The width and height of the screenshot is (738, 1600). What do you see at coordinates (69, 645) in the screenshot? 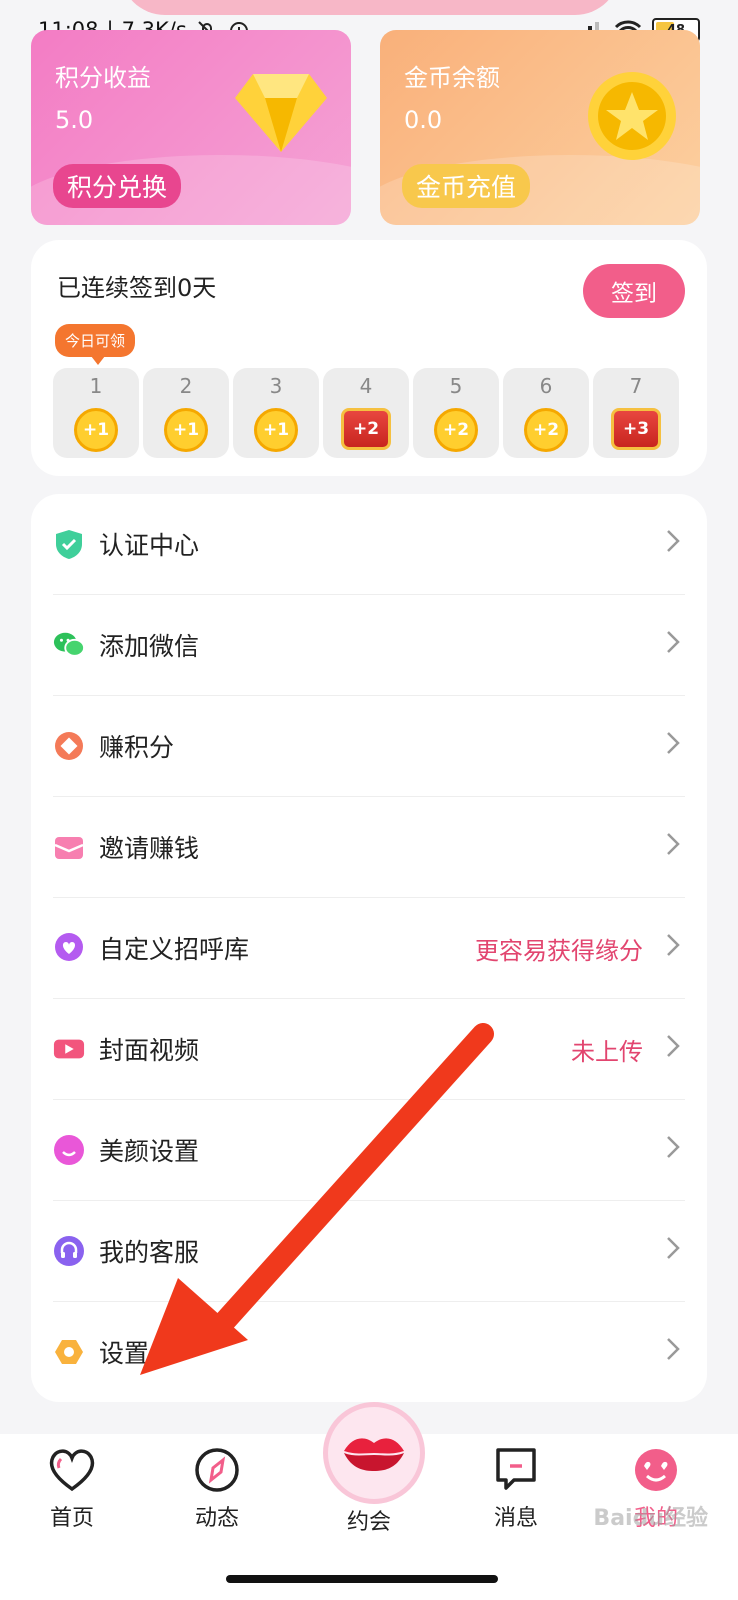
I see `wechat-icon` at bounding box center [69, 645].